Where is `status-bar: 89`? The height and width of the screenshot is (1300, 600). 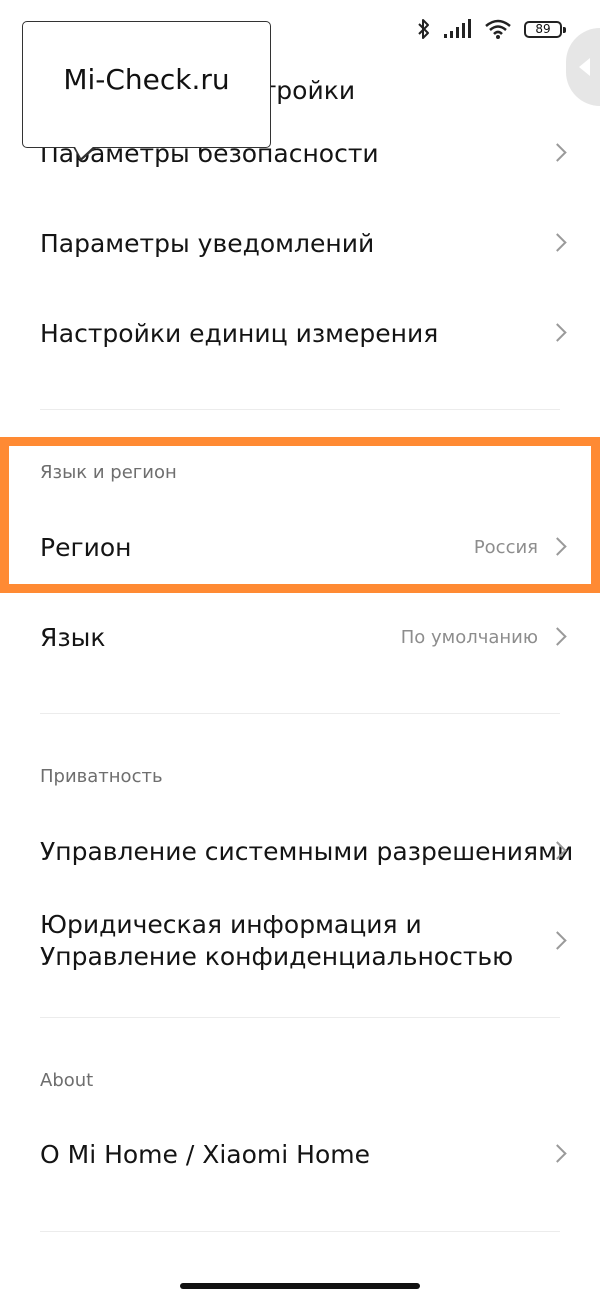 status-bar: 89 is located at coordinates (491, 29).